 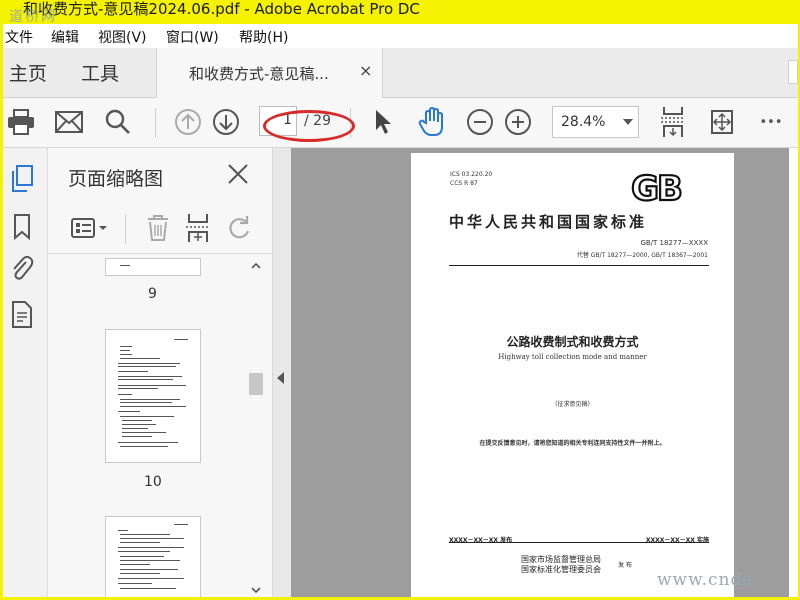 I want to click on ics-code: ICS 03.220.20 CCS R 87, so click(x=471, y=179).